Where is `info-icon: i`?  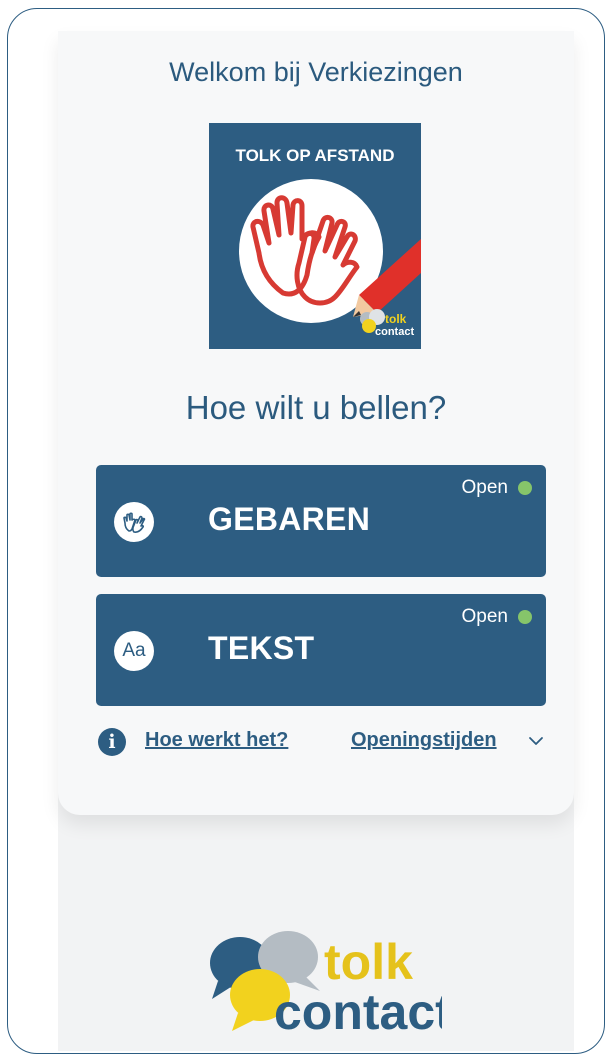
info-icon: i is located at coordinates (112, 742).